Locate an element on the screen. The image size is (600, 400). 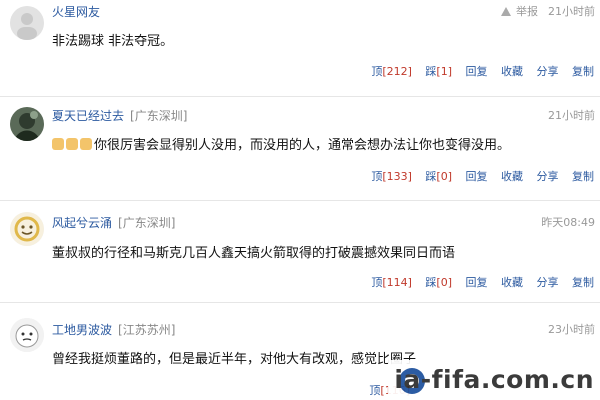
timestamp: 23小时前 is located at coordinates (571, 329).